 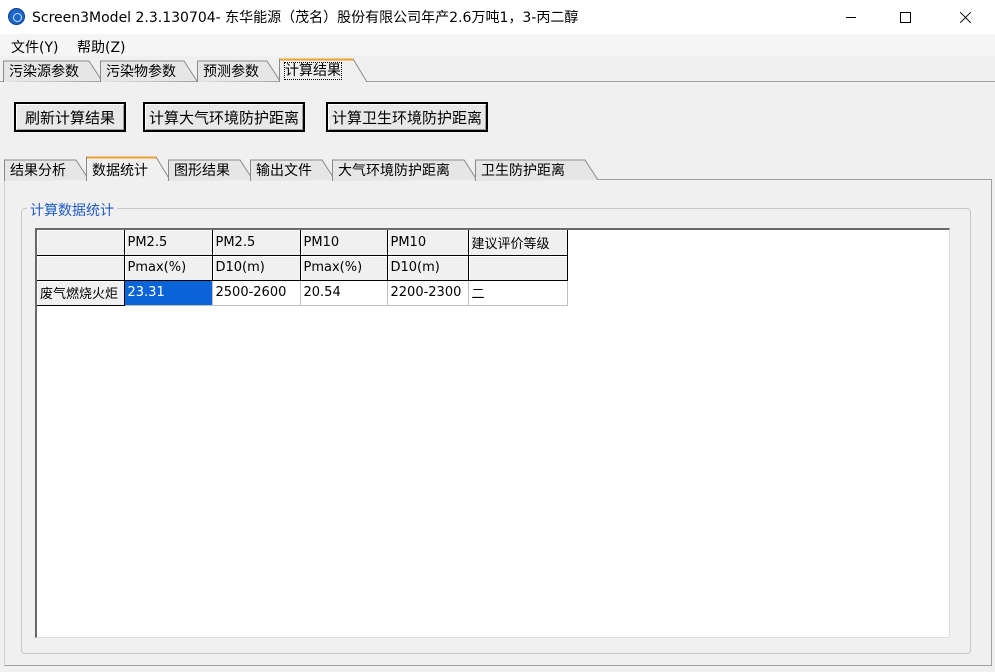 I want to click on minimize-icon, so click(x=851, y=17).